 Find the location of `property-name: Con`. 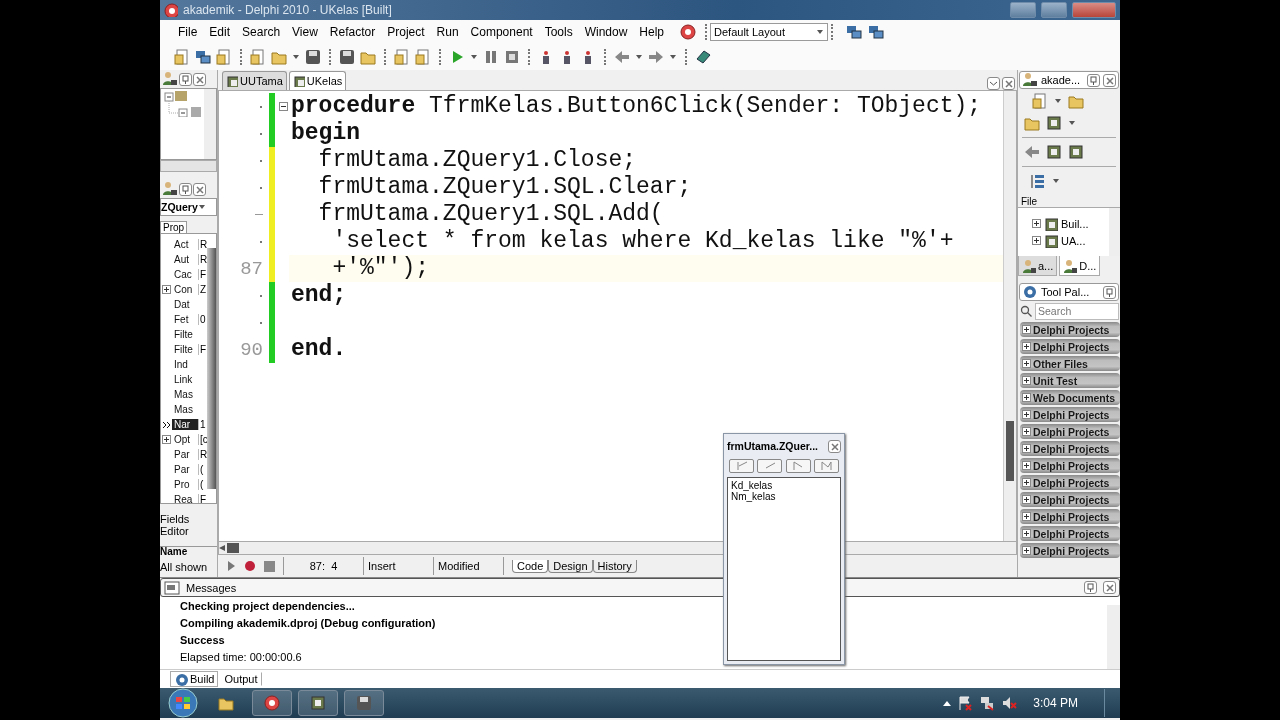

property-name: Con is located at coordinates (185, 289).